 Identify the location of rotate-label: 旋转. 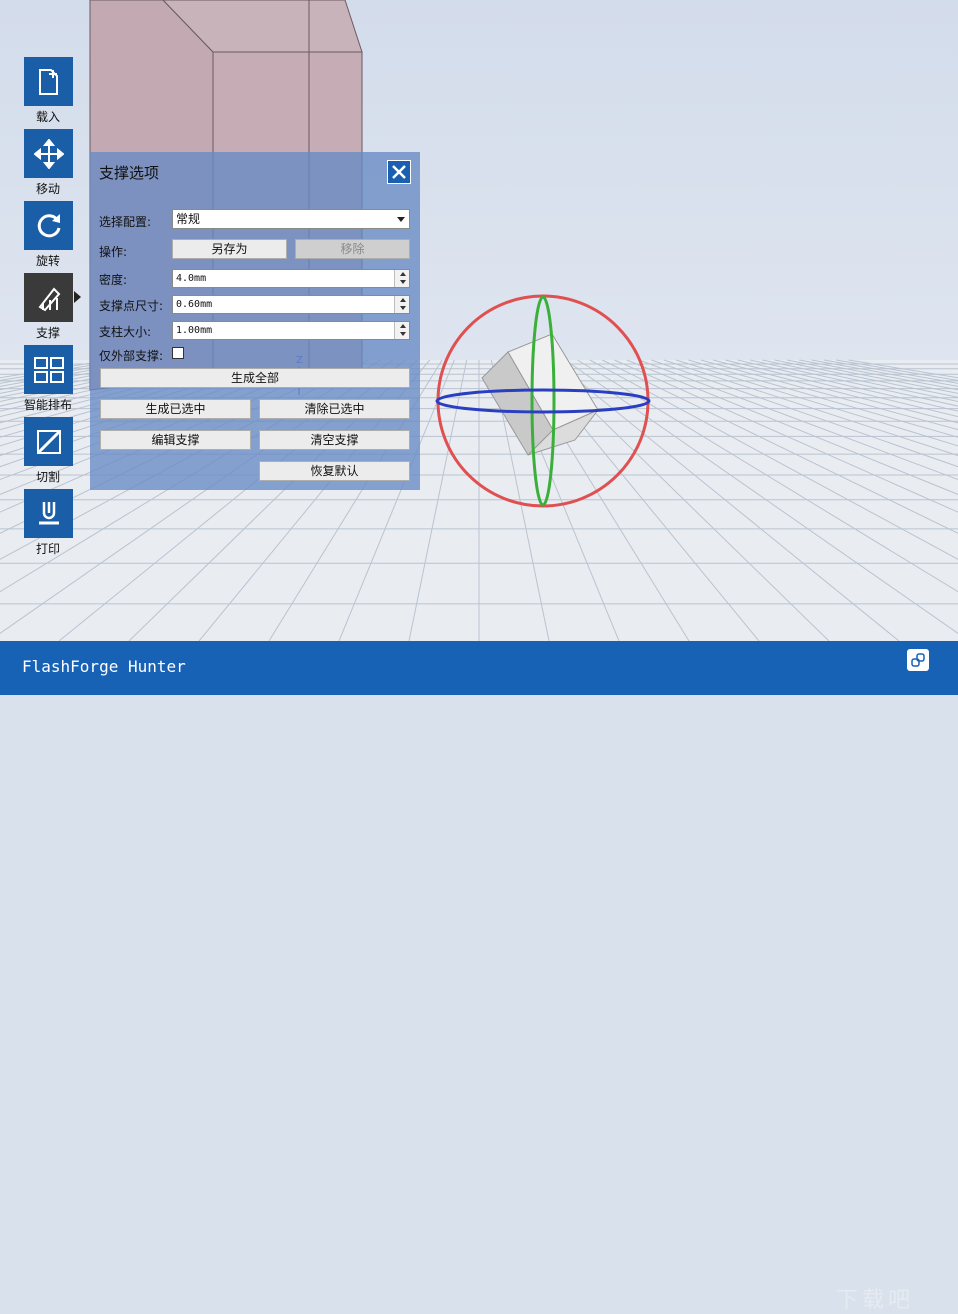
(48, 260).